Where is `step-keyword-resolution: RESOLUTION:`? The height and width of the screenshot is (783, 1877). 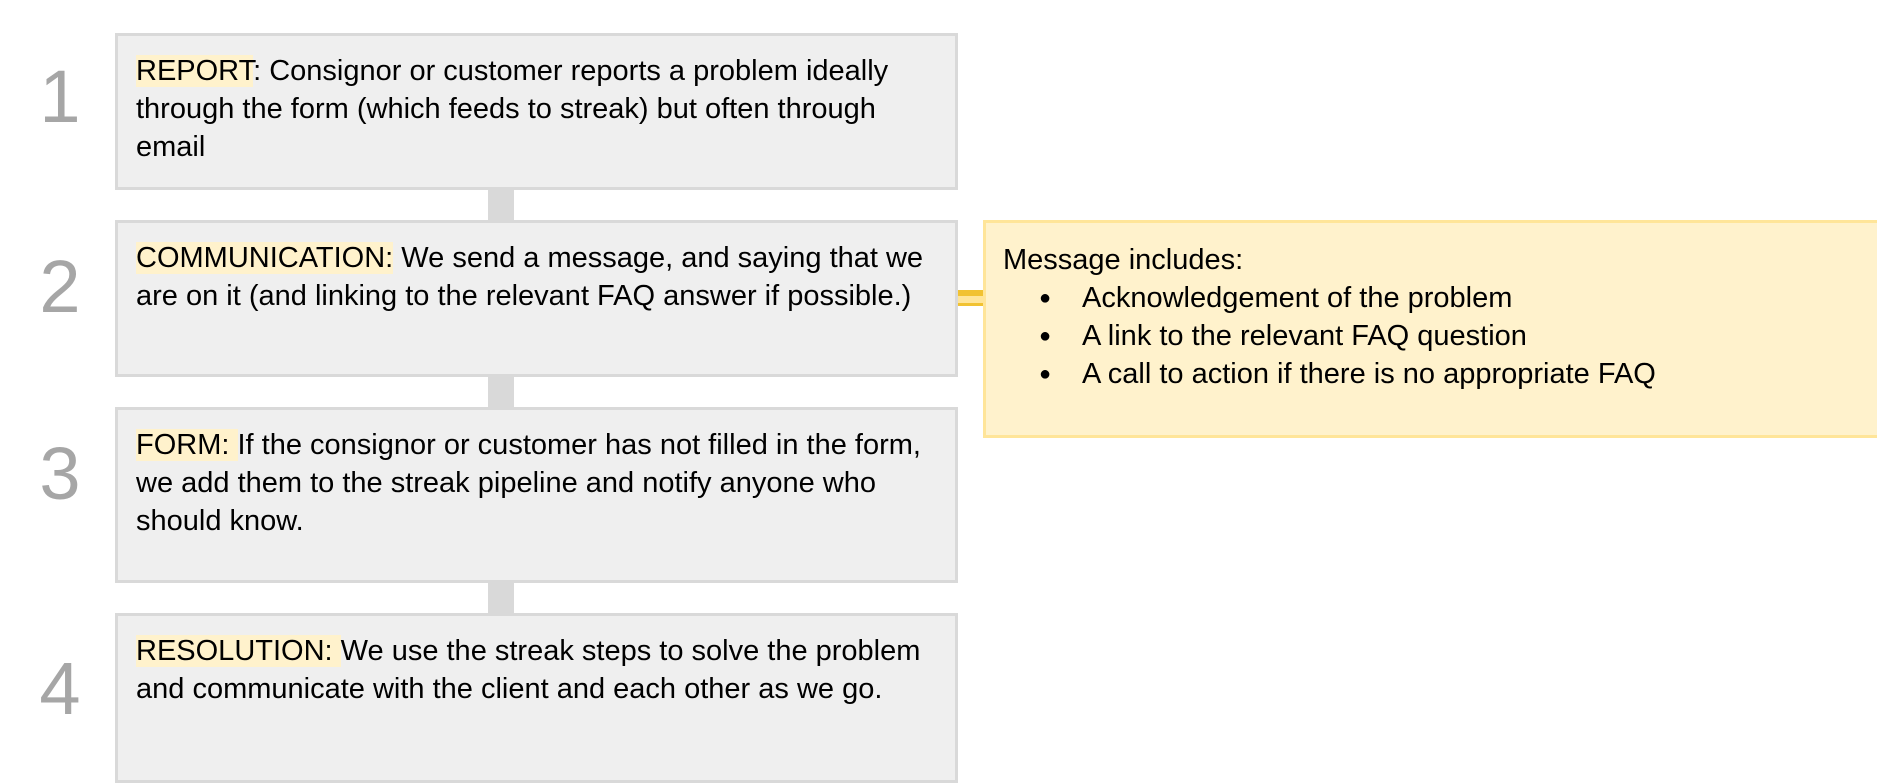 step-keyword-resolution: RESOLUTION: is located at coordinates (238, 651).